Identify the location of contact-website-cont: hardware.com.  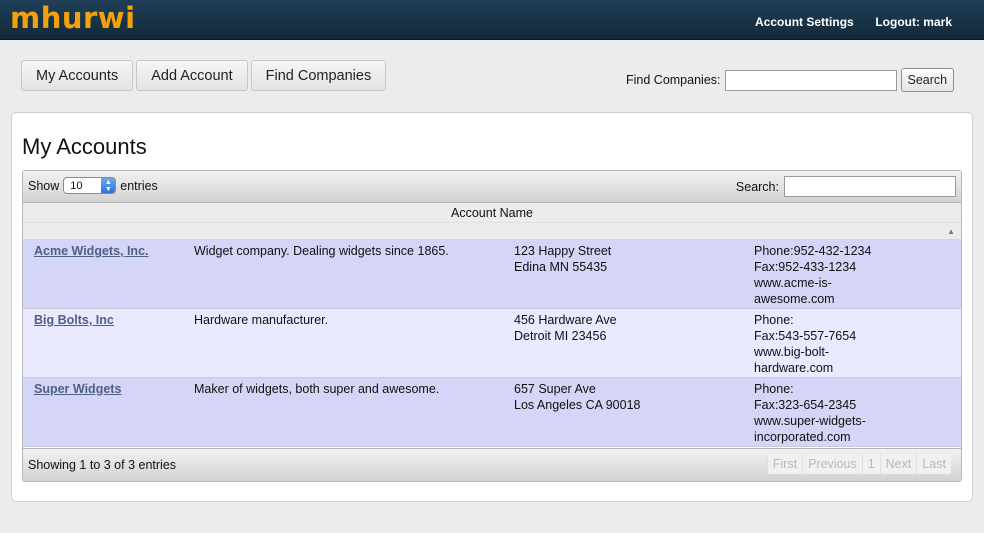
(794, 368).